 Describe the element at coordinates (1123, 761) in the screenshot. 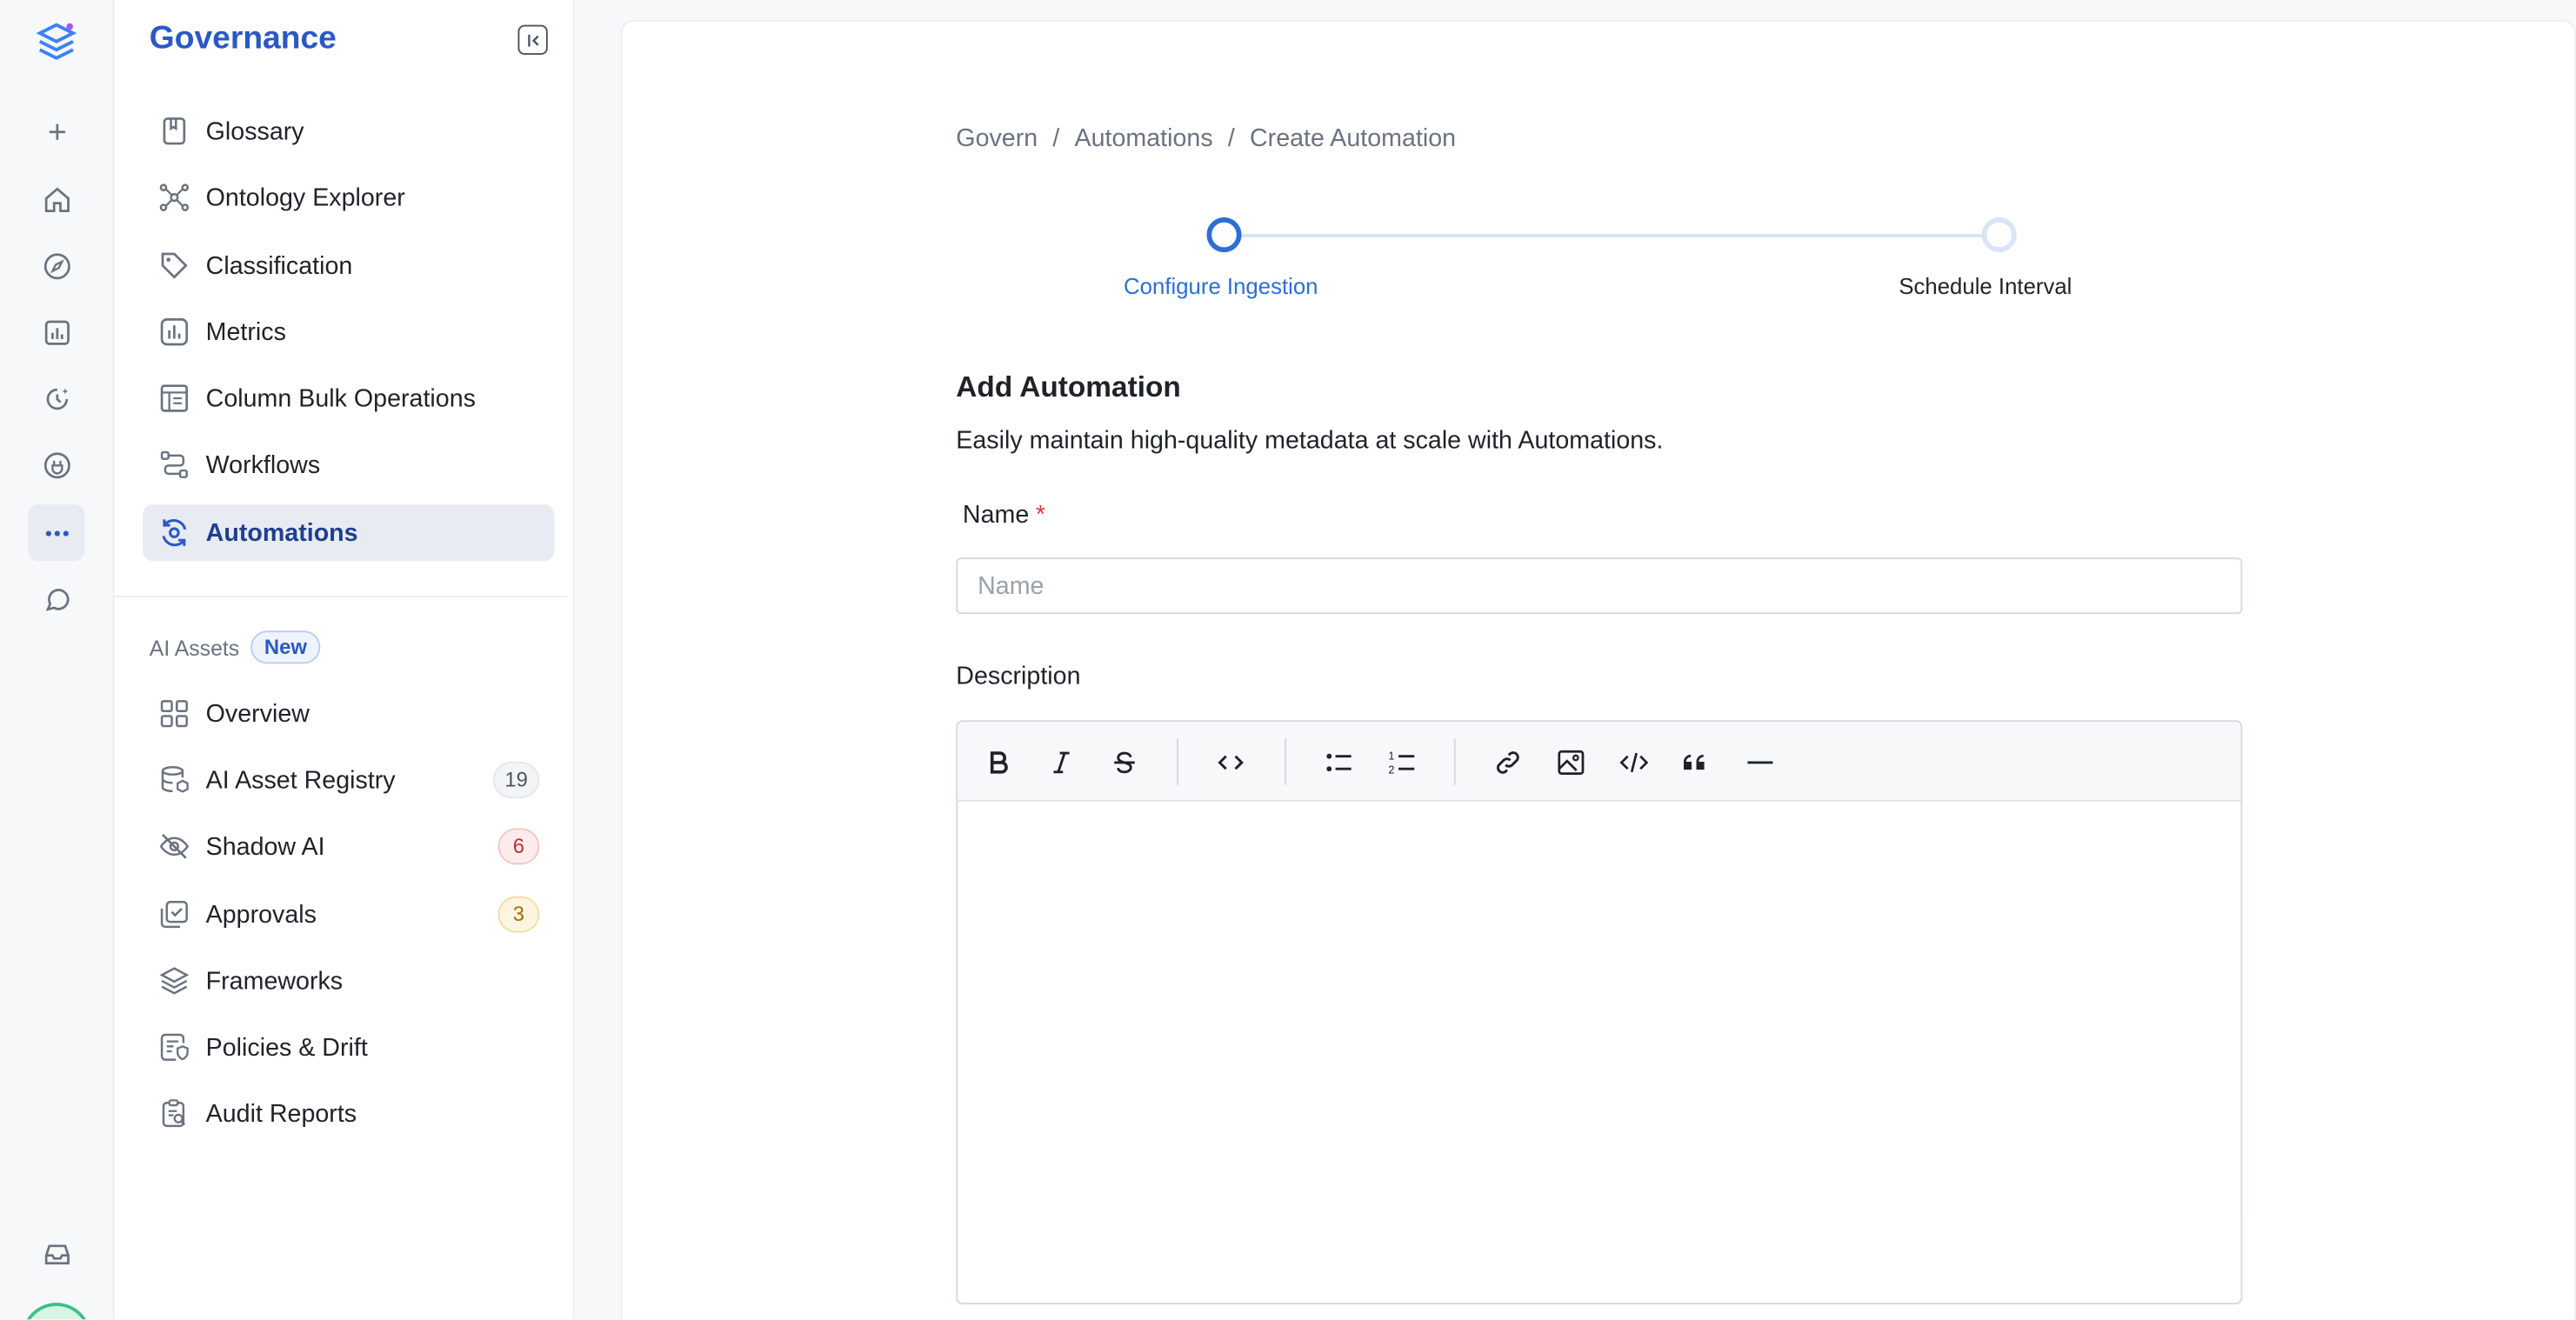

I see `strikethrough-icon` at that location.